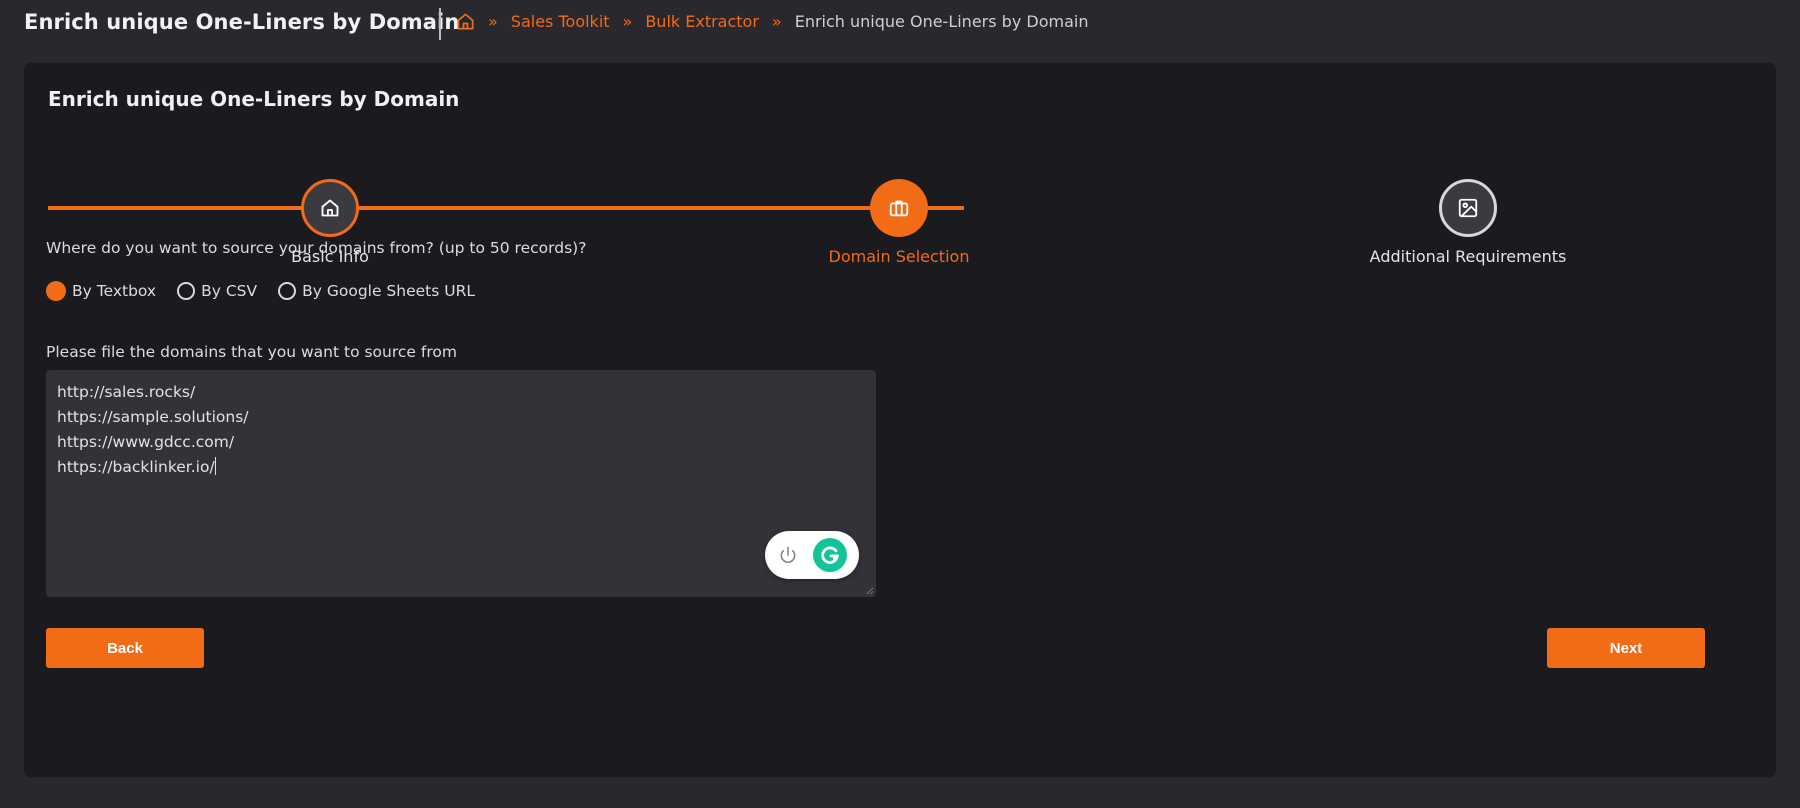 Image resolution: width=1800 pixels, height=808 pixels. Describe the element at coordinates (254, 99) in the screenshot. I see `card-title: Enrich unique One-Liners by Domain` at that location.